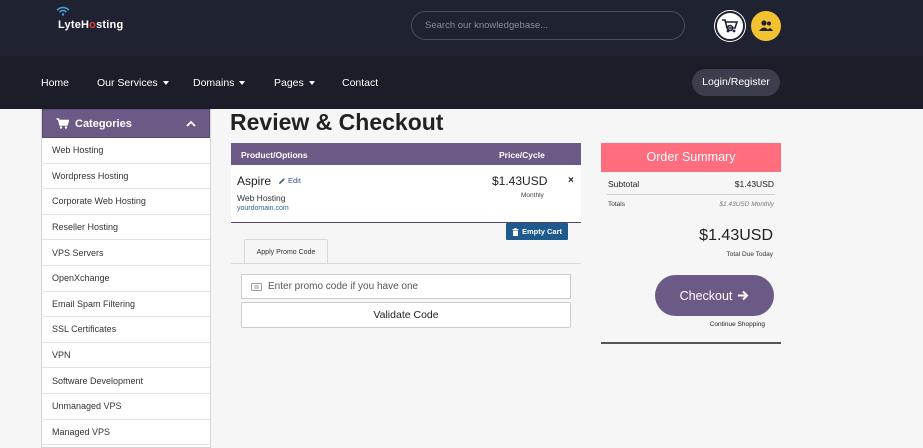 This screenshot has height=448, width=923. I want to click on users-icon, so click(766, 25).